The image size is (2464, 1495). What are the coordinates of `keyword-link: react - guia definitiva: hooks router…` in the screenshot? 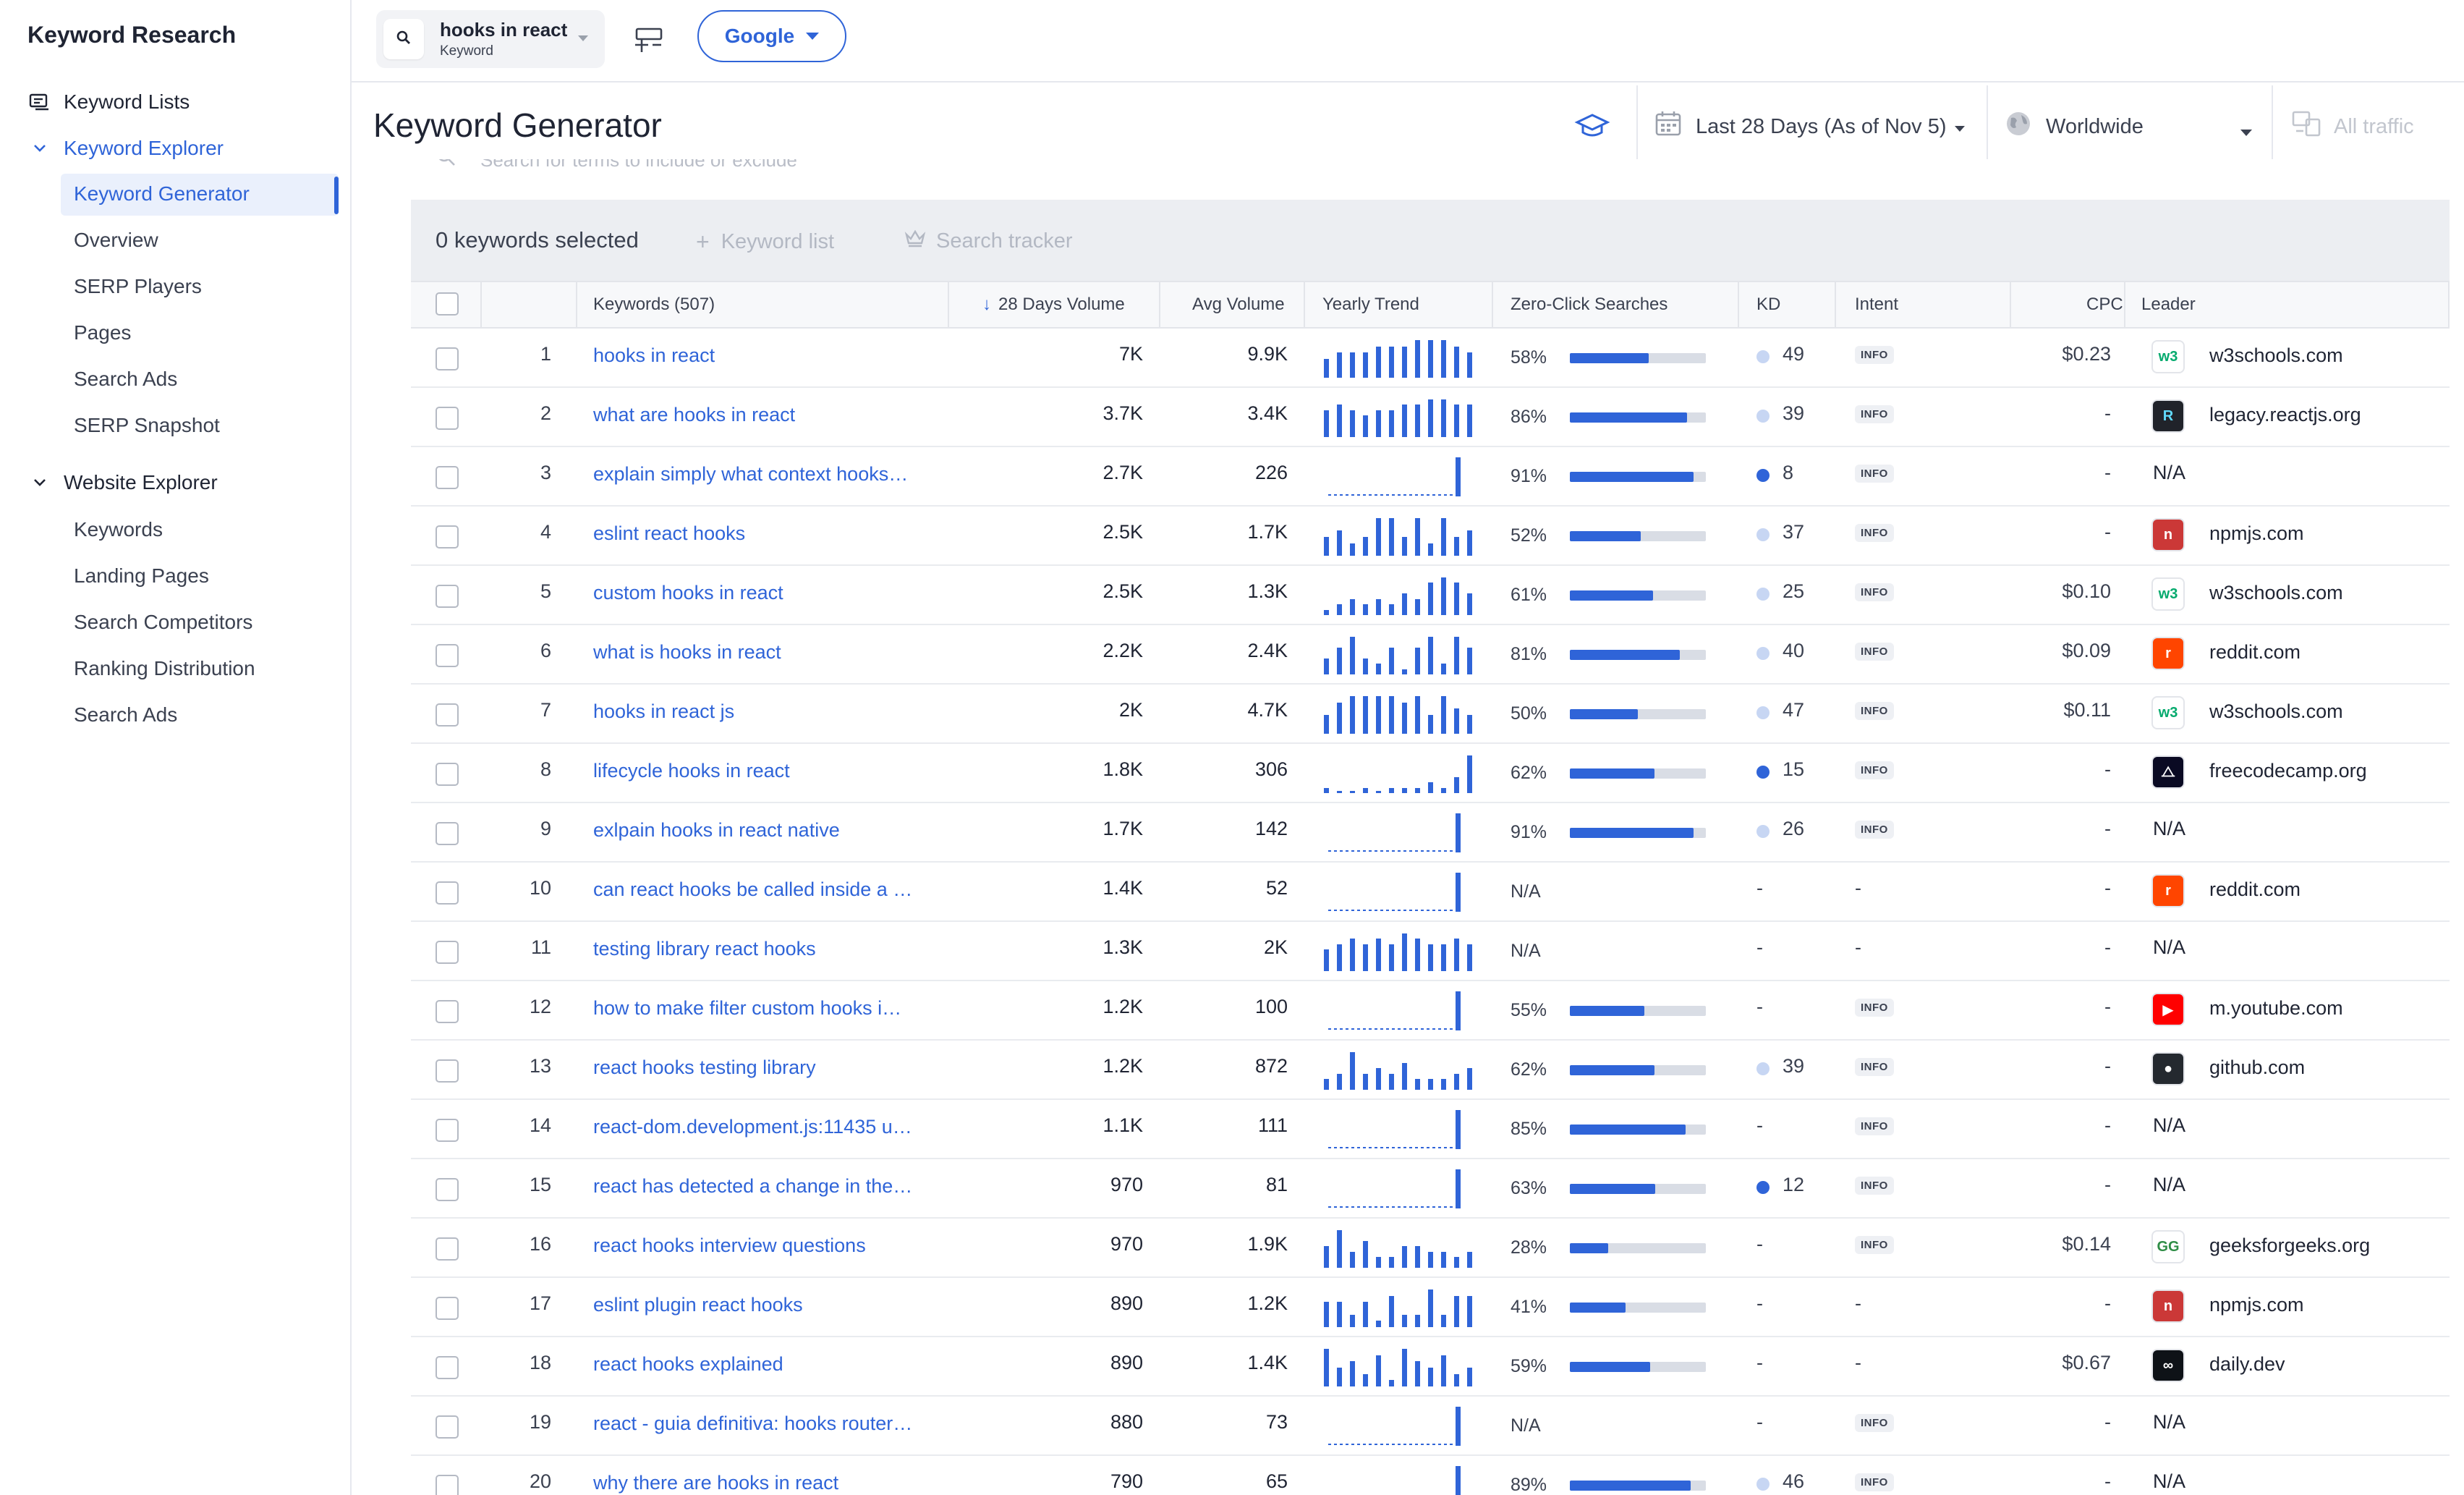 It's located at (752, 1424).